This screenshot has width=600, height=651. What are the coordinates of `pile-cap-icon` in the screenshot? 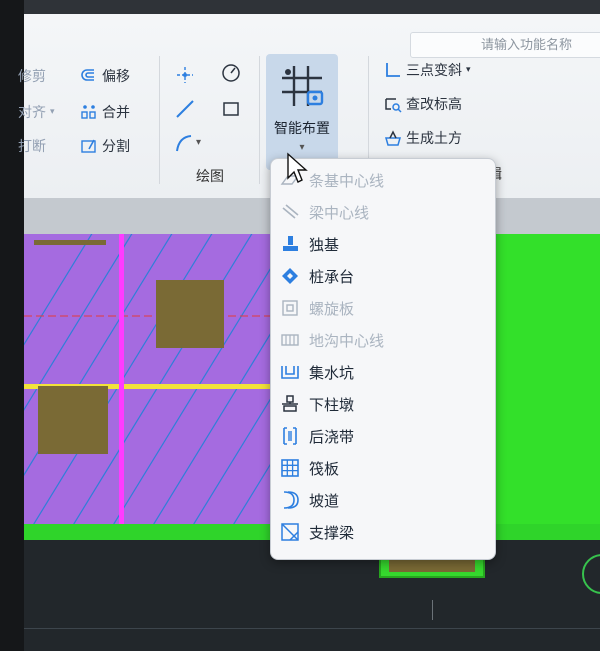 It's located at (290, 276).